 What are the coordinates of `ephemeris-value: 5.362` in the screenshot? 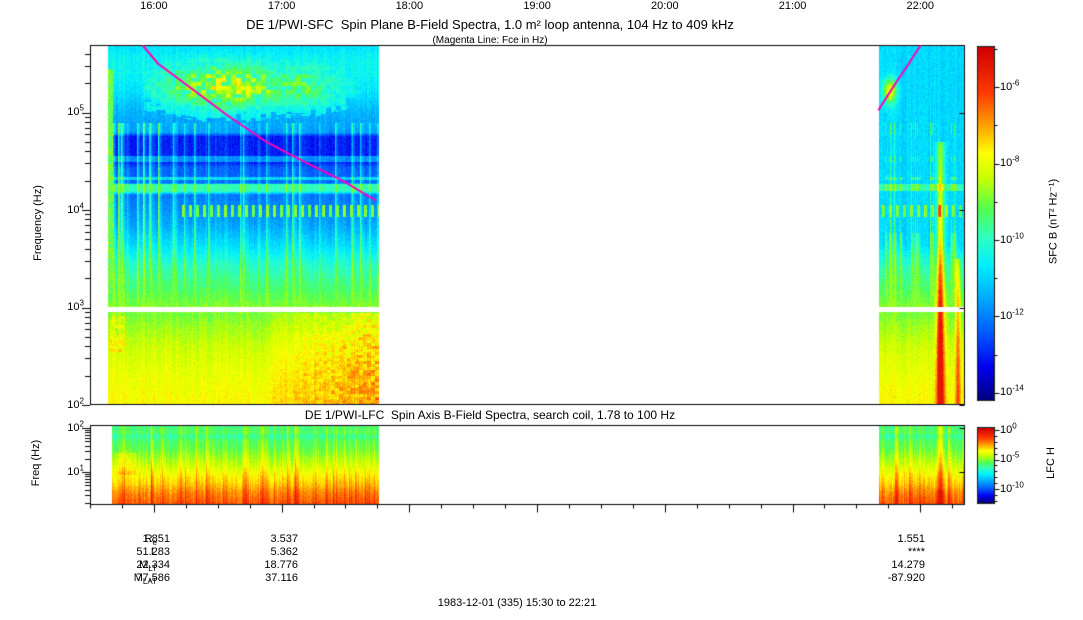 It's located at (284, 552).